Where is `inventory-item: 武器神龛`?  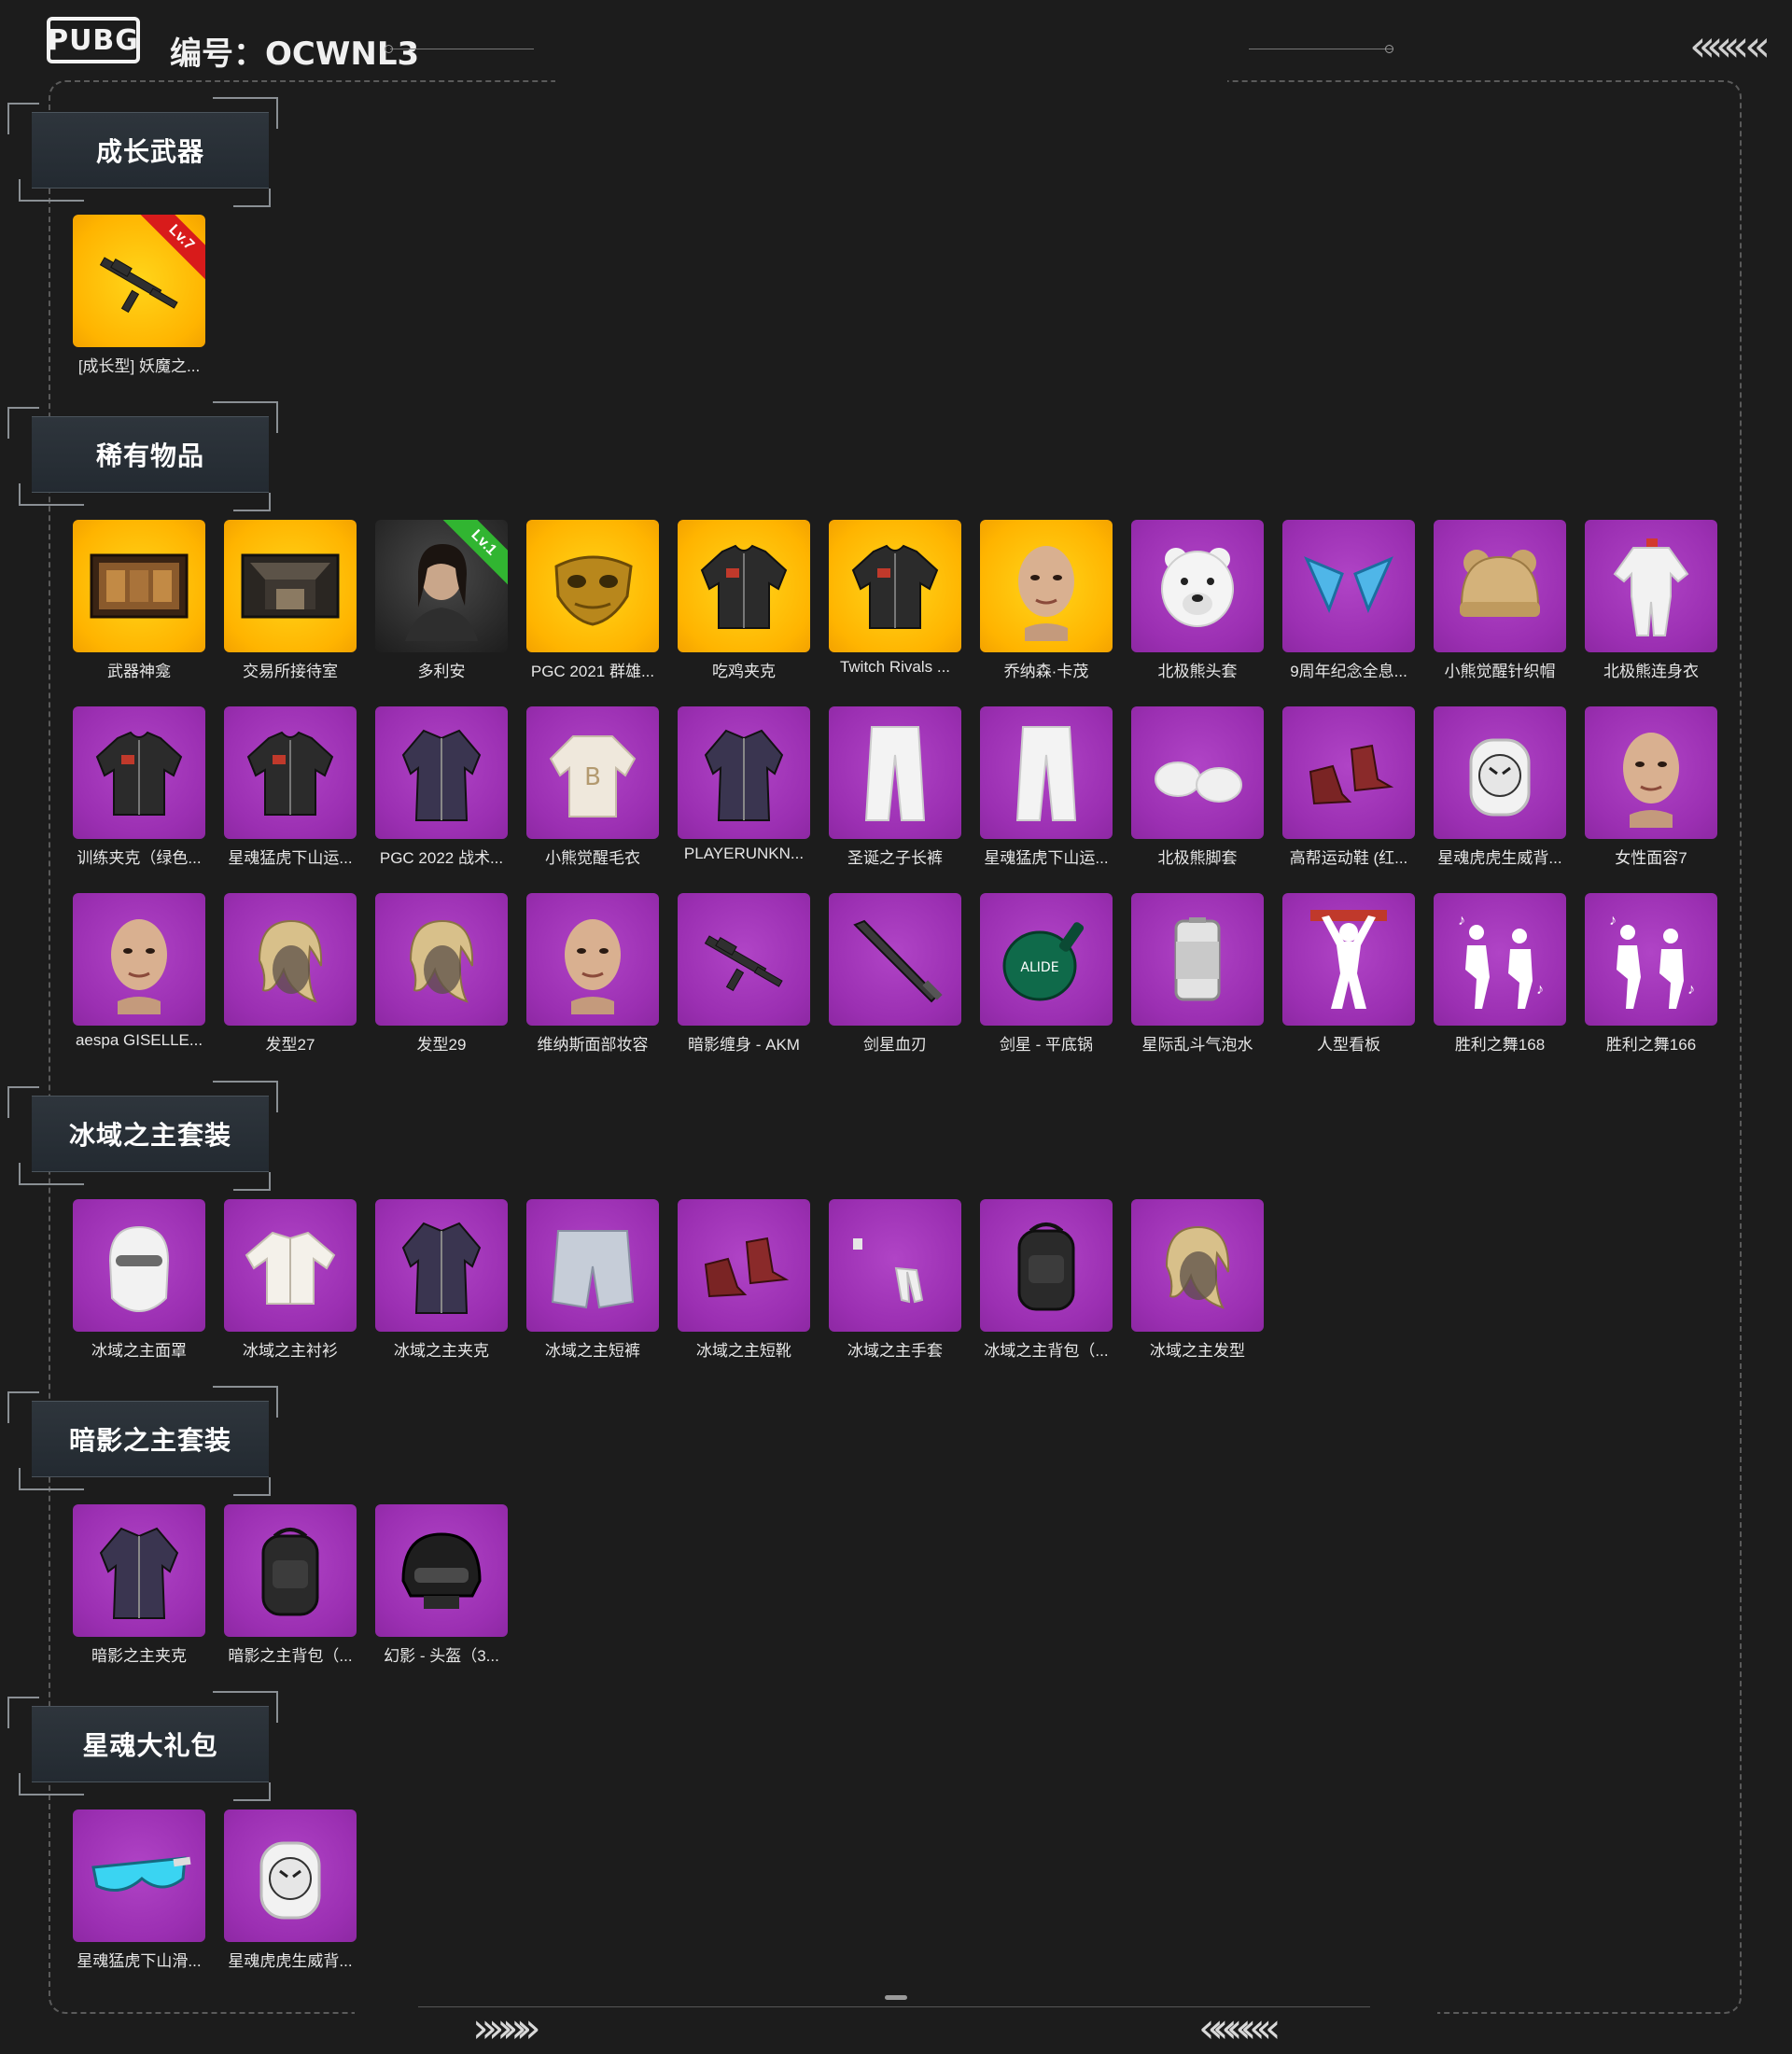 inventory-item: 武器神龛 is located at coordinates (139, 601).